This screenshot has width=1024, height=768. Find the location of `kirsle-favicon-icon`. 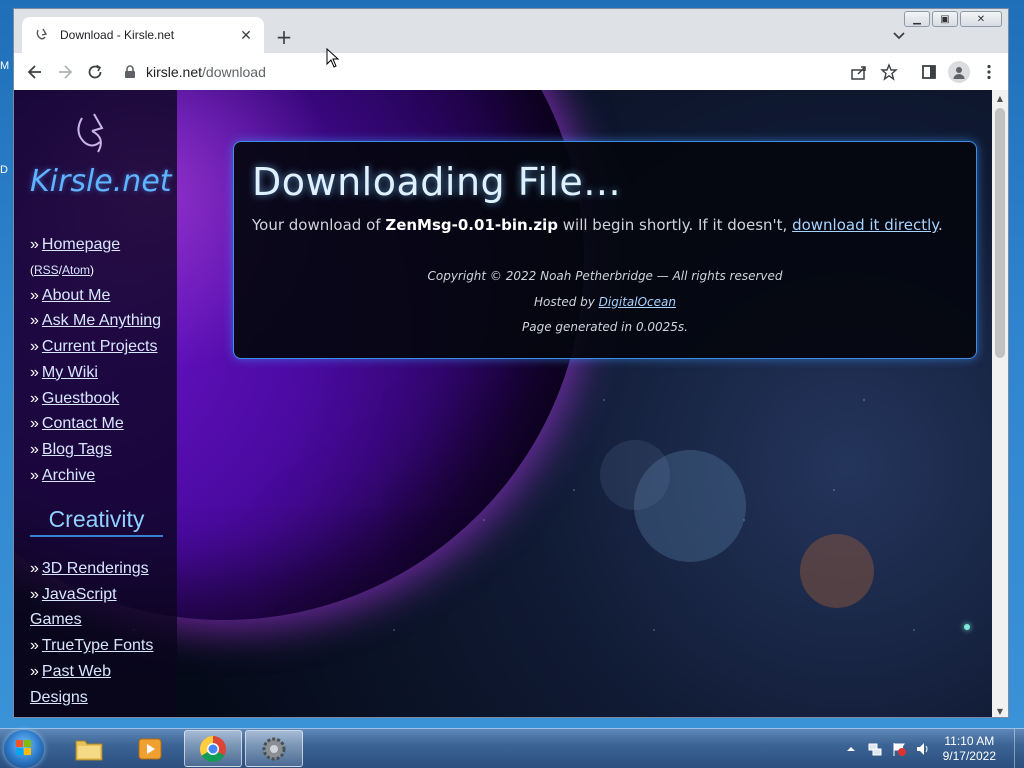

kirsle-favicon-icon is located at coordinates (42, 34).